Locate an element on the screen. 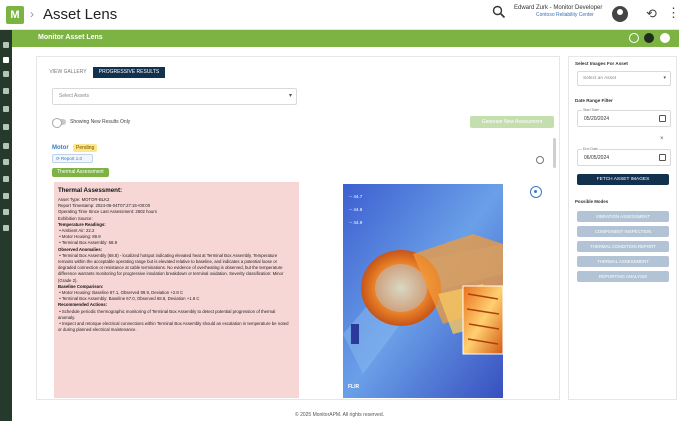 This screenshot has width=679, height=421. app-logo: M is located at coordinates (15, 15).